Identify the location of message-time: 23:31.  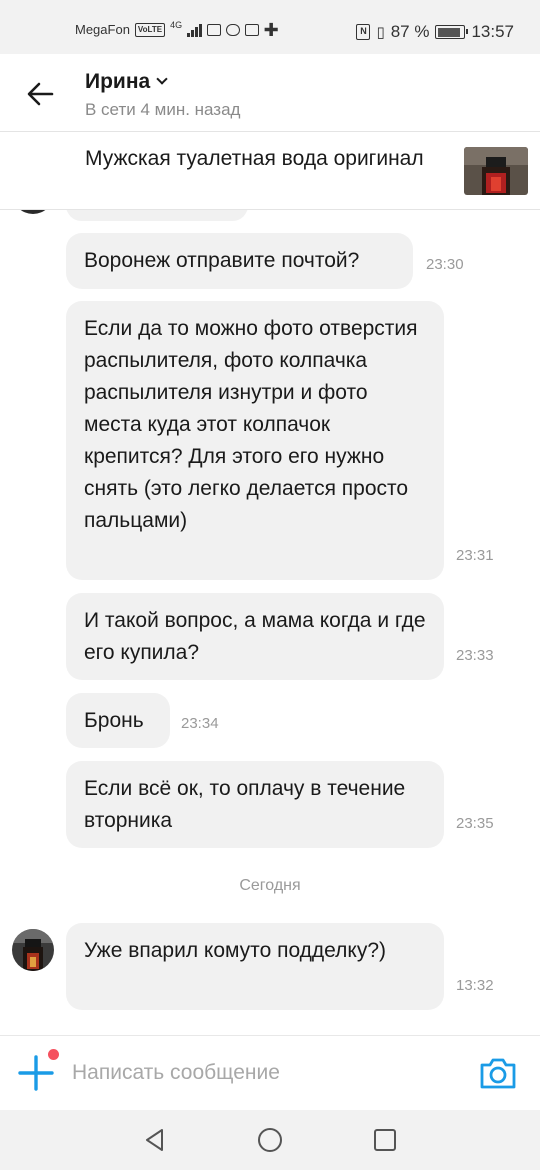
(475, 555).